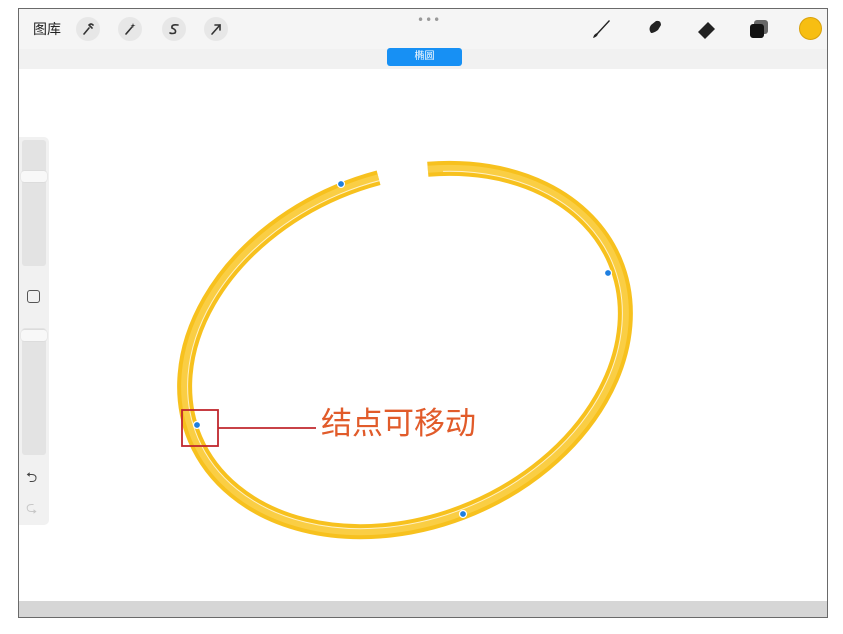 Image resolution: width=843 pixels, height=634 pixels. Describe the element at coordinates (197, 425) in the screenshot. I see `ellipse-node-left` at that location.